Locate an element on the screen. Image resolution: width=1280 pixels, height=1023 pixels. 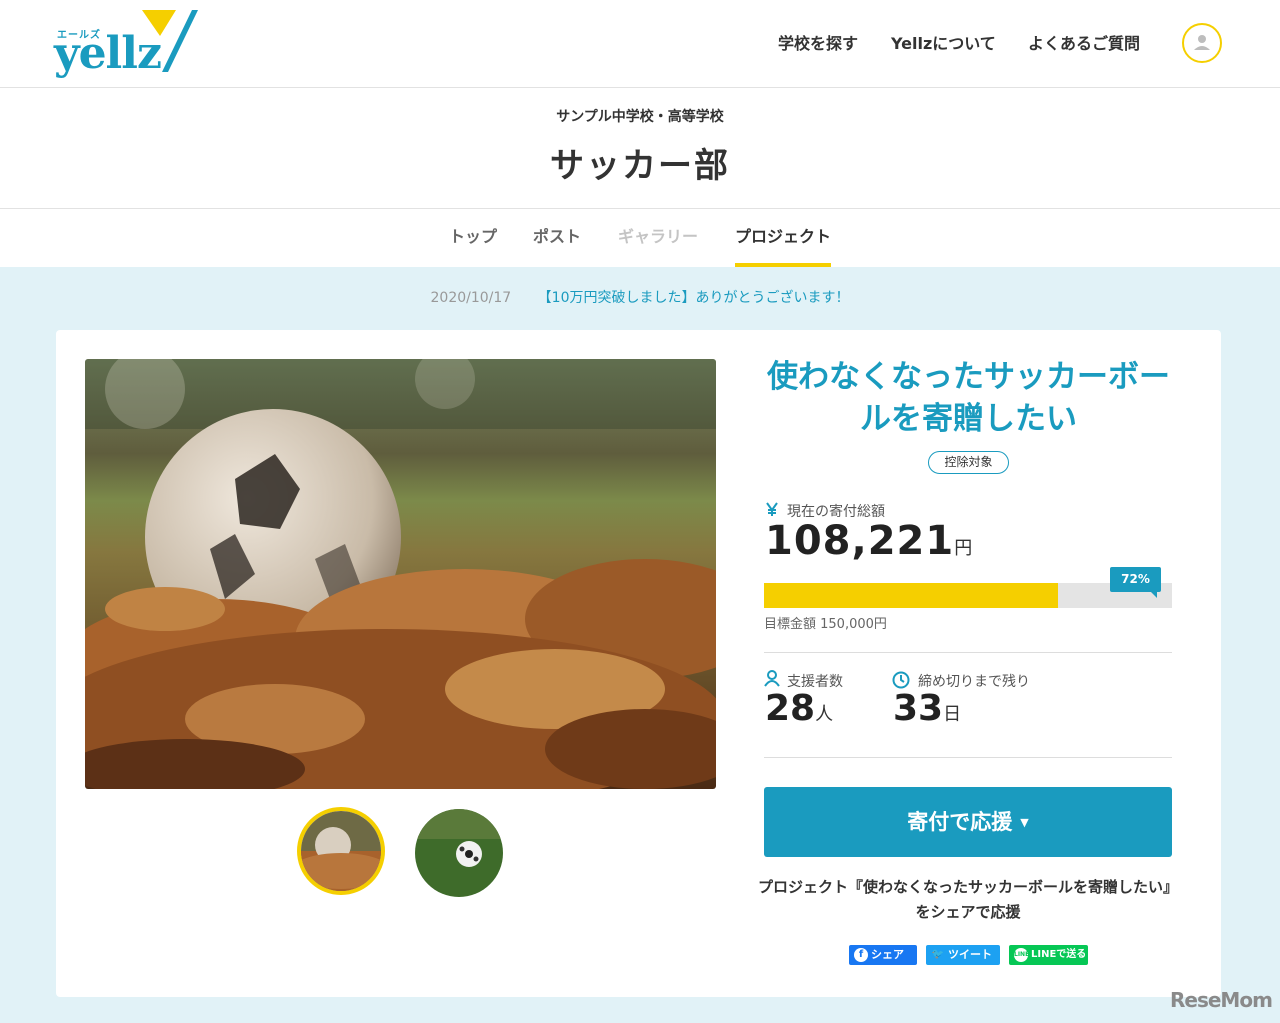
news-banner: 2020/10/17 【10万円突破しました】ありがとうございます！ is located at coordinates (640, 297).